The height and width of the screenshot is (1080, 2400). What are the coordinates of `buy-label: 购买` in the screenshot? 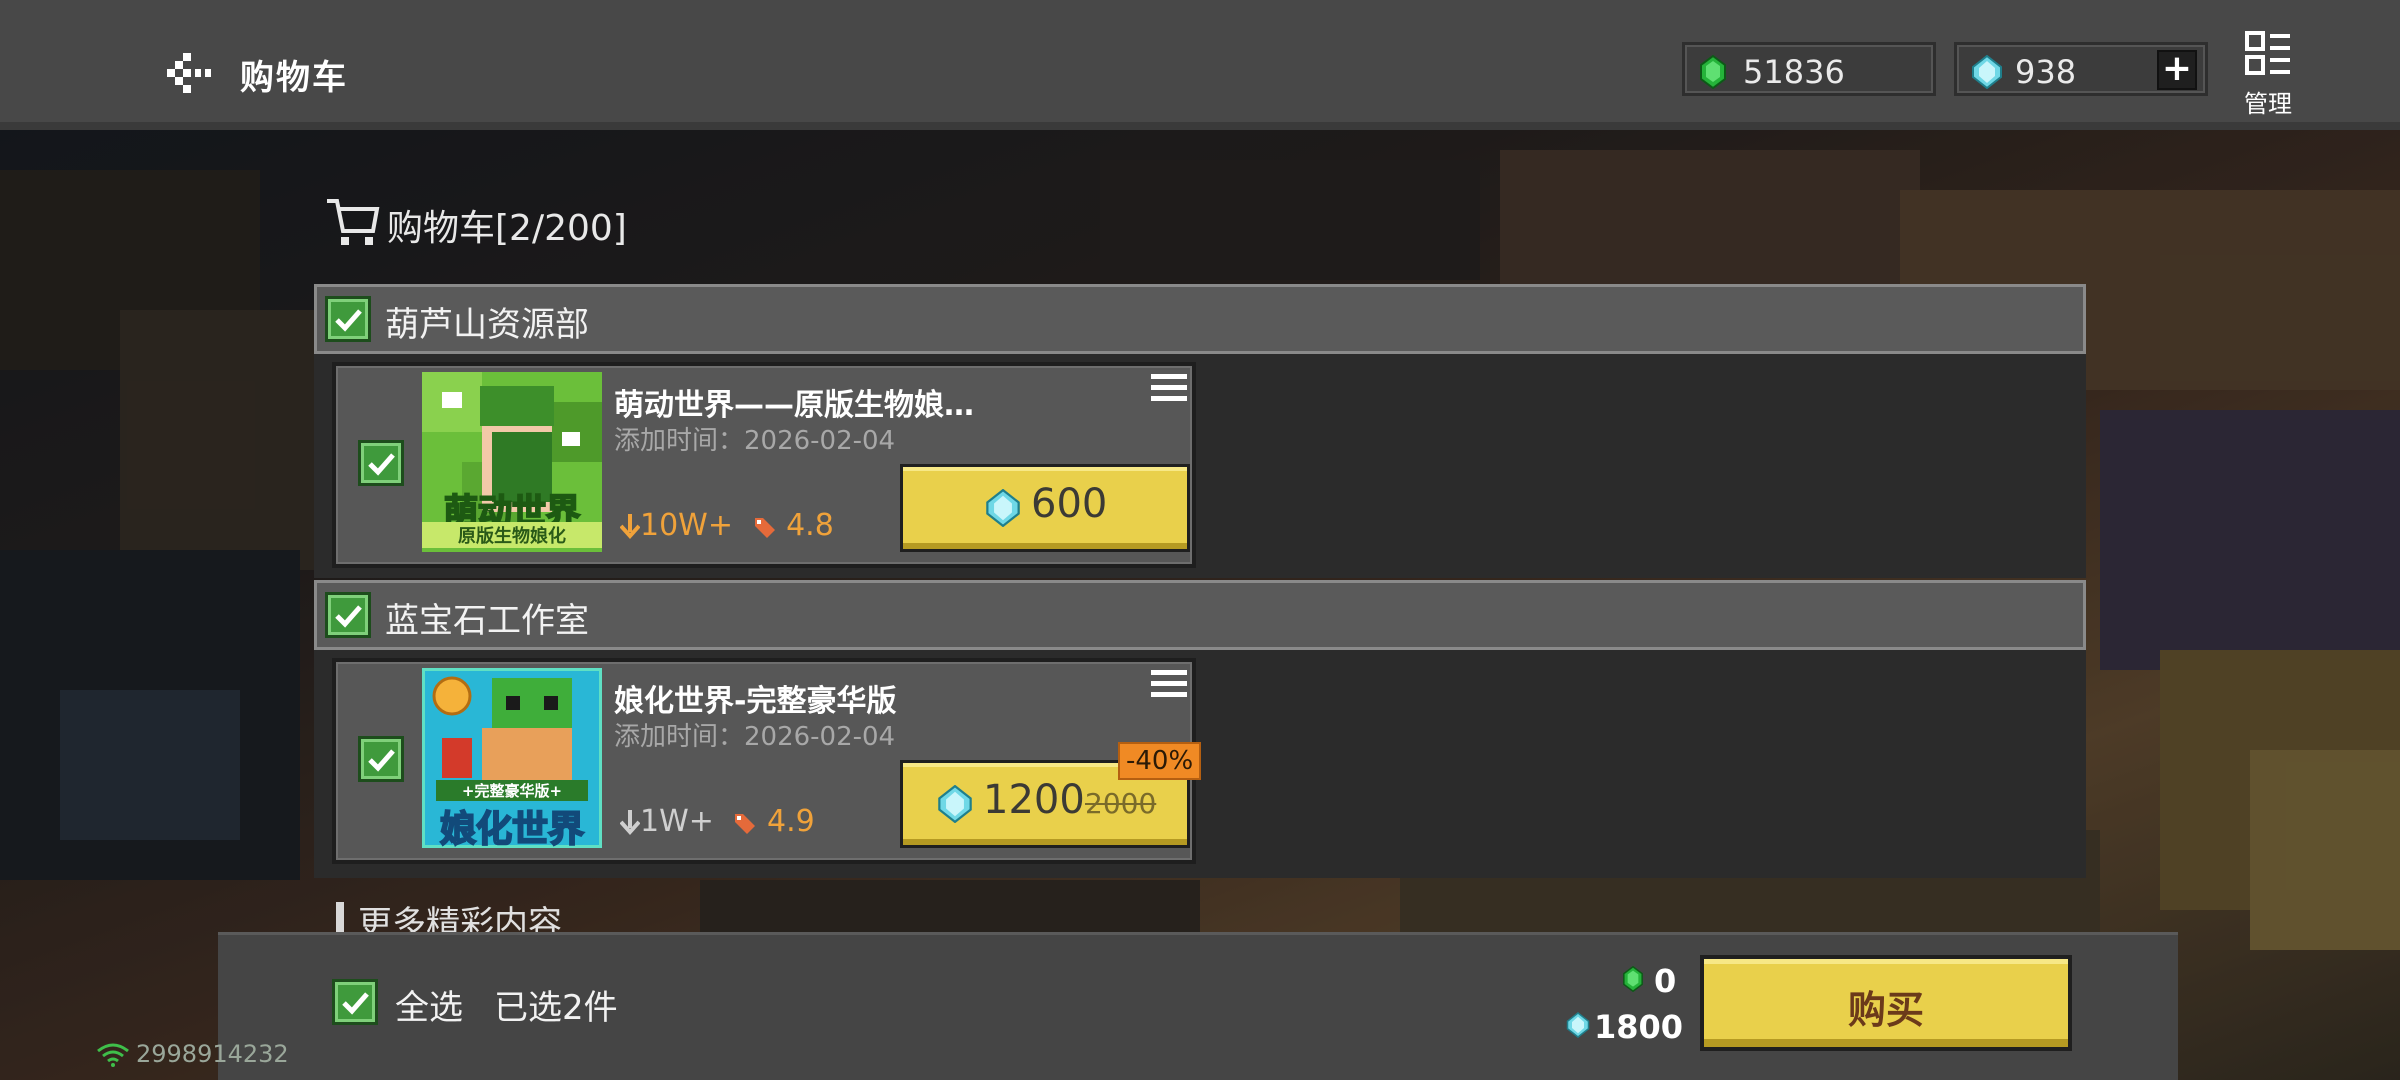 It's located at (1885, 1010).